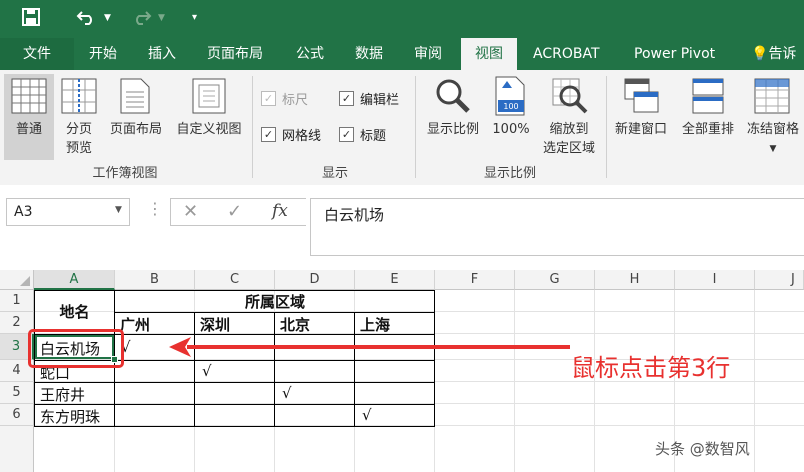 This screenshot has height=472, width=804. I want to click on gridlines-label: 网格线, so click(302, 136).